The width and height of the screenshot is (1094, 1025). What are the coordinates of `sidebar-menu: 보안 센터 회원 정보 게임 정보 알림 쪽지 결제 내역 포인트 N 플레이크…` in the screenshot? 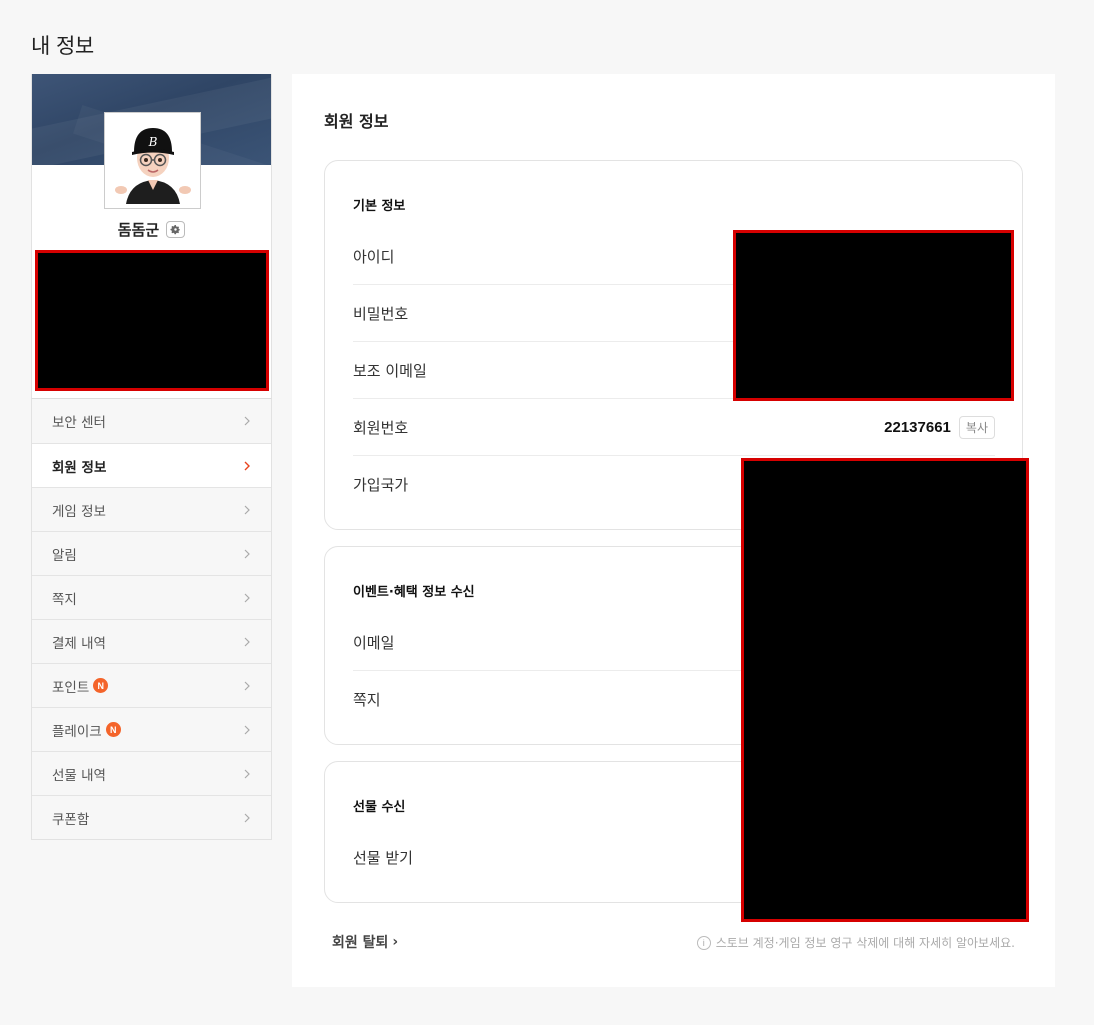 It's located at (151, 619).